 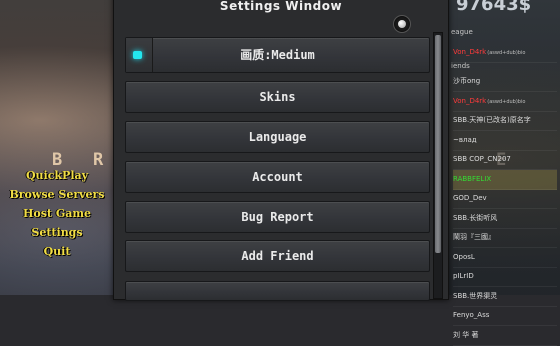 I want to click on next-setting-button, so click(x=277, y=291).